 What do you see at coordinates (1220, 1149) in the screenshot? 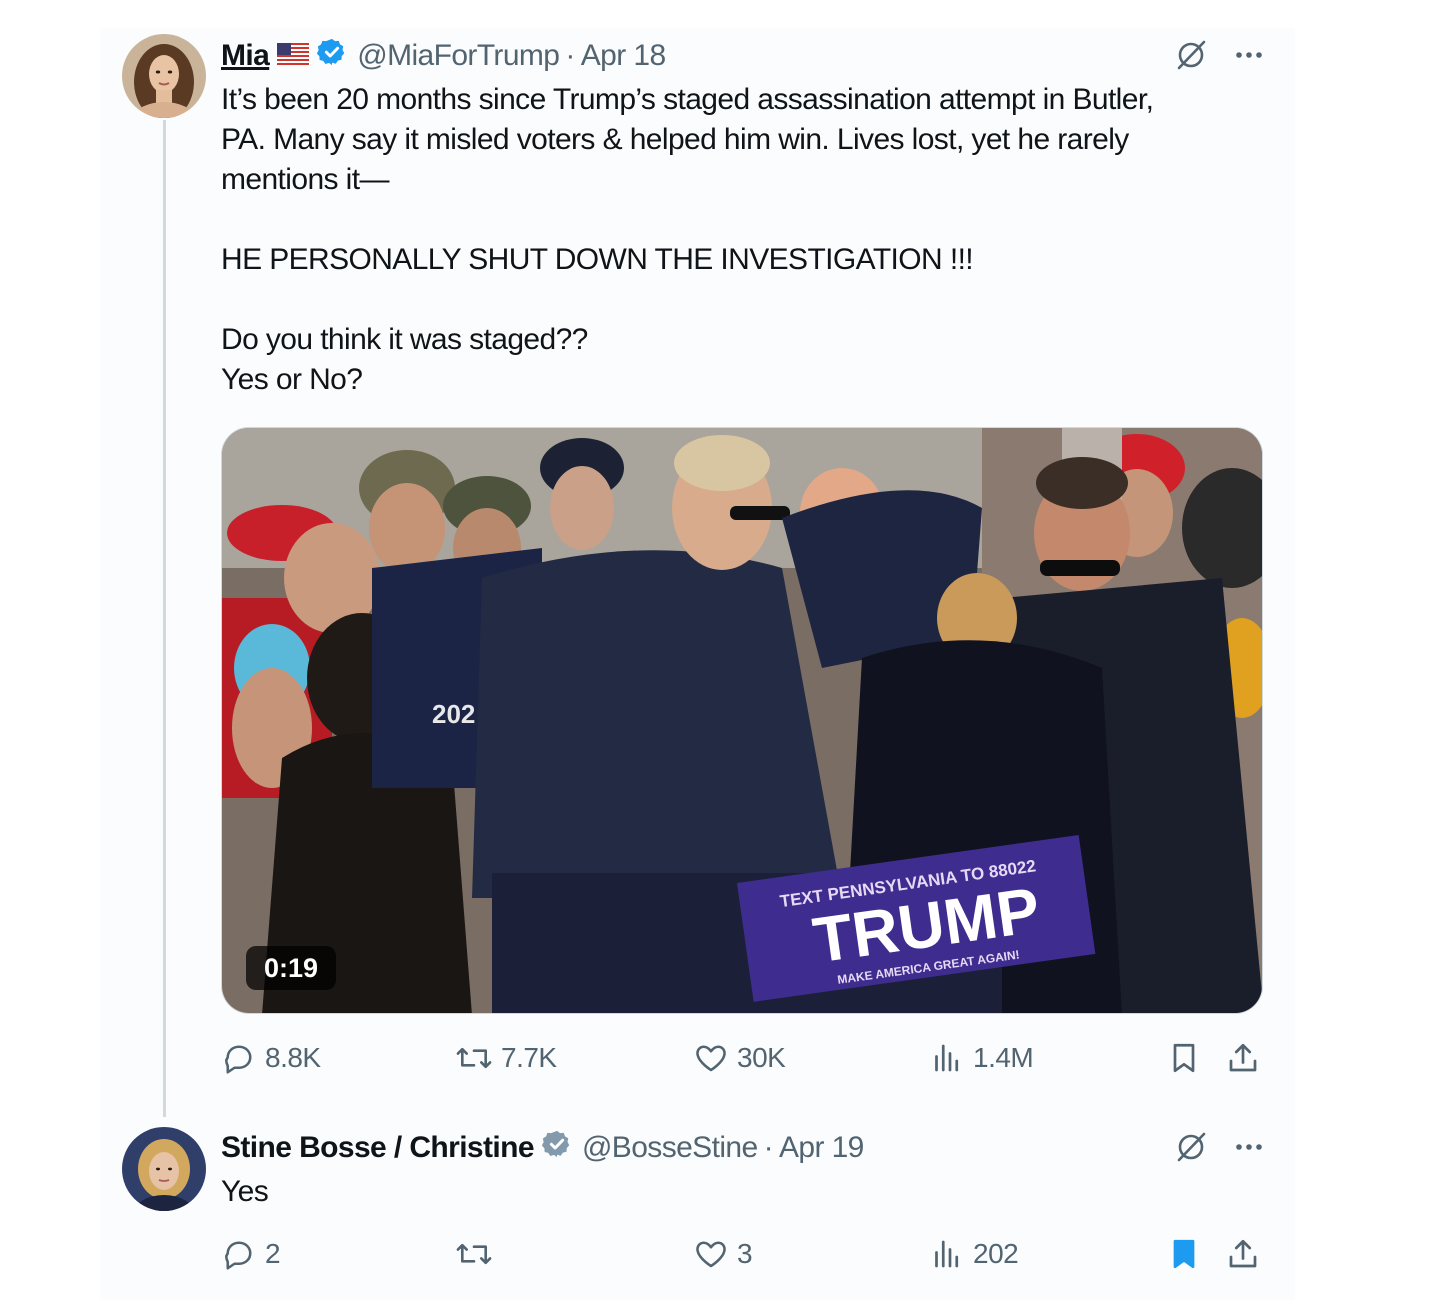
I see `reply-top-icons` at bounding box center [1220, 1149].